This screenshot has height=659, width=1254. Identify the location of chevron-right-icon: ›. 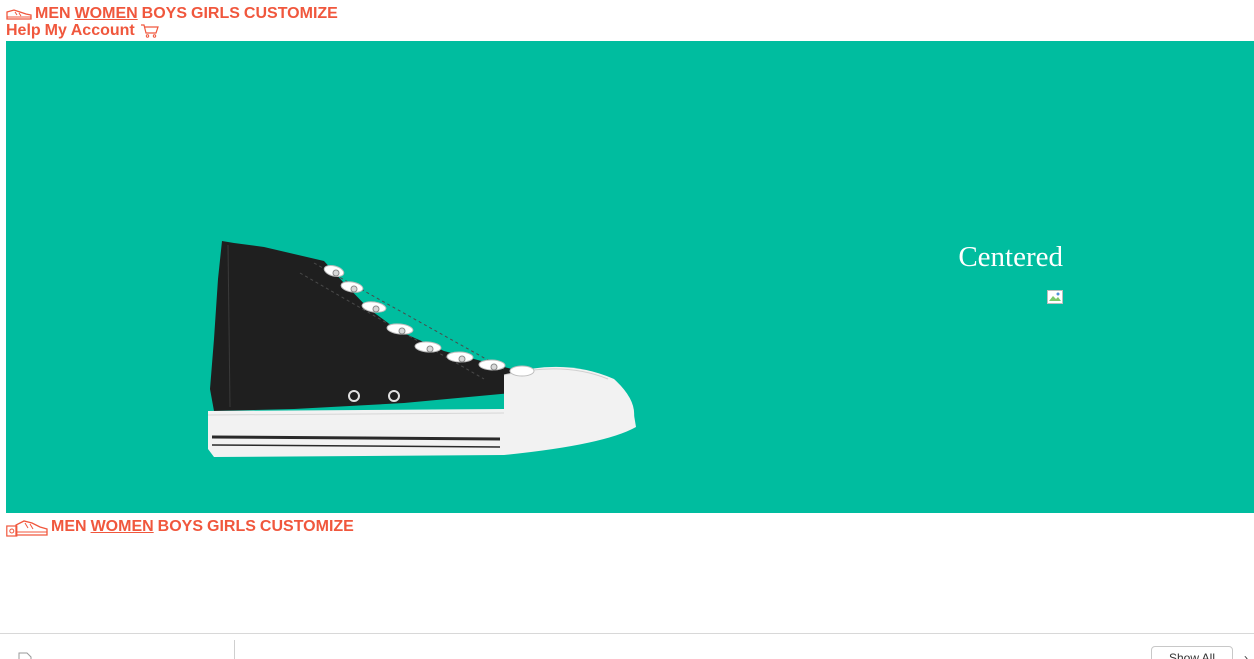
(1246, 655).